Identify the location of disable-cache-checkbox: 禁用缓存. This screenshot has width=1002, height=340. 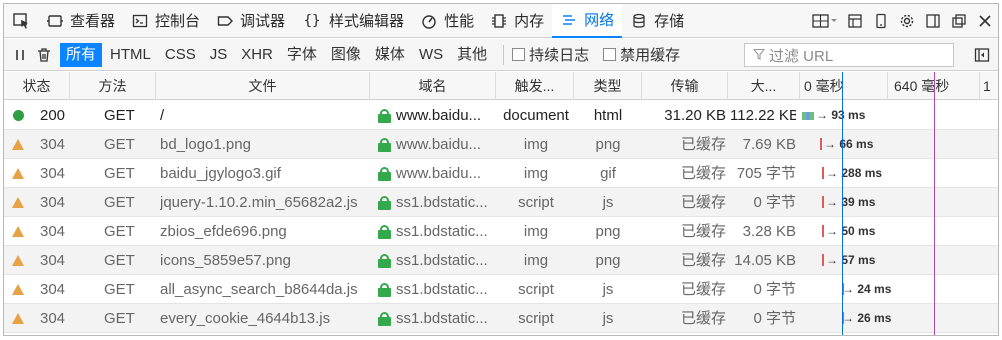
(641, 54).